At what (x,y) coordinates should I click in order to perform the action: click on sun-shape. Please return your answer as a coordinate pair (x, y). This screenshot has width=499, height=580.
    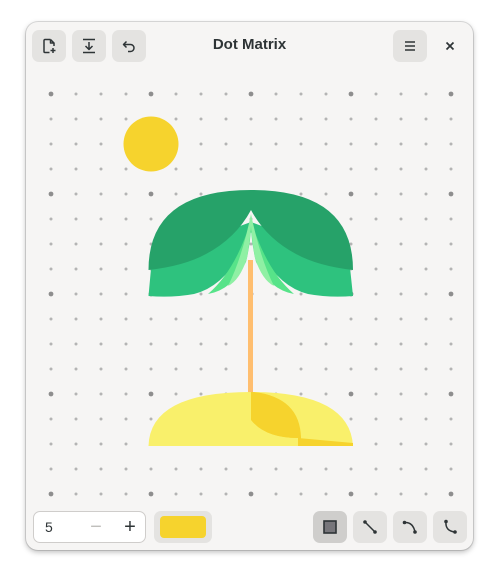
    Looking at the image, I should click on (151, 144).